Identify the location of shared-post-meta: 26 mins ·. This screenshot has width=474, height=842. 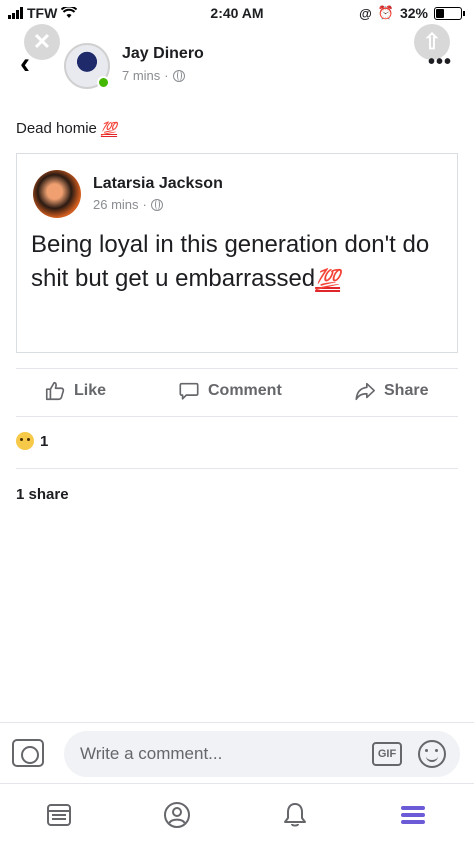
(128, 204).